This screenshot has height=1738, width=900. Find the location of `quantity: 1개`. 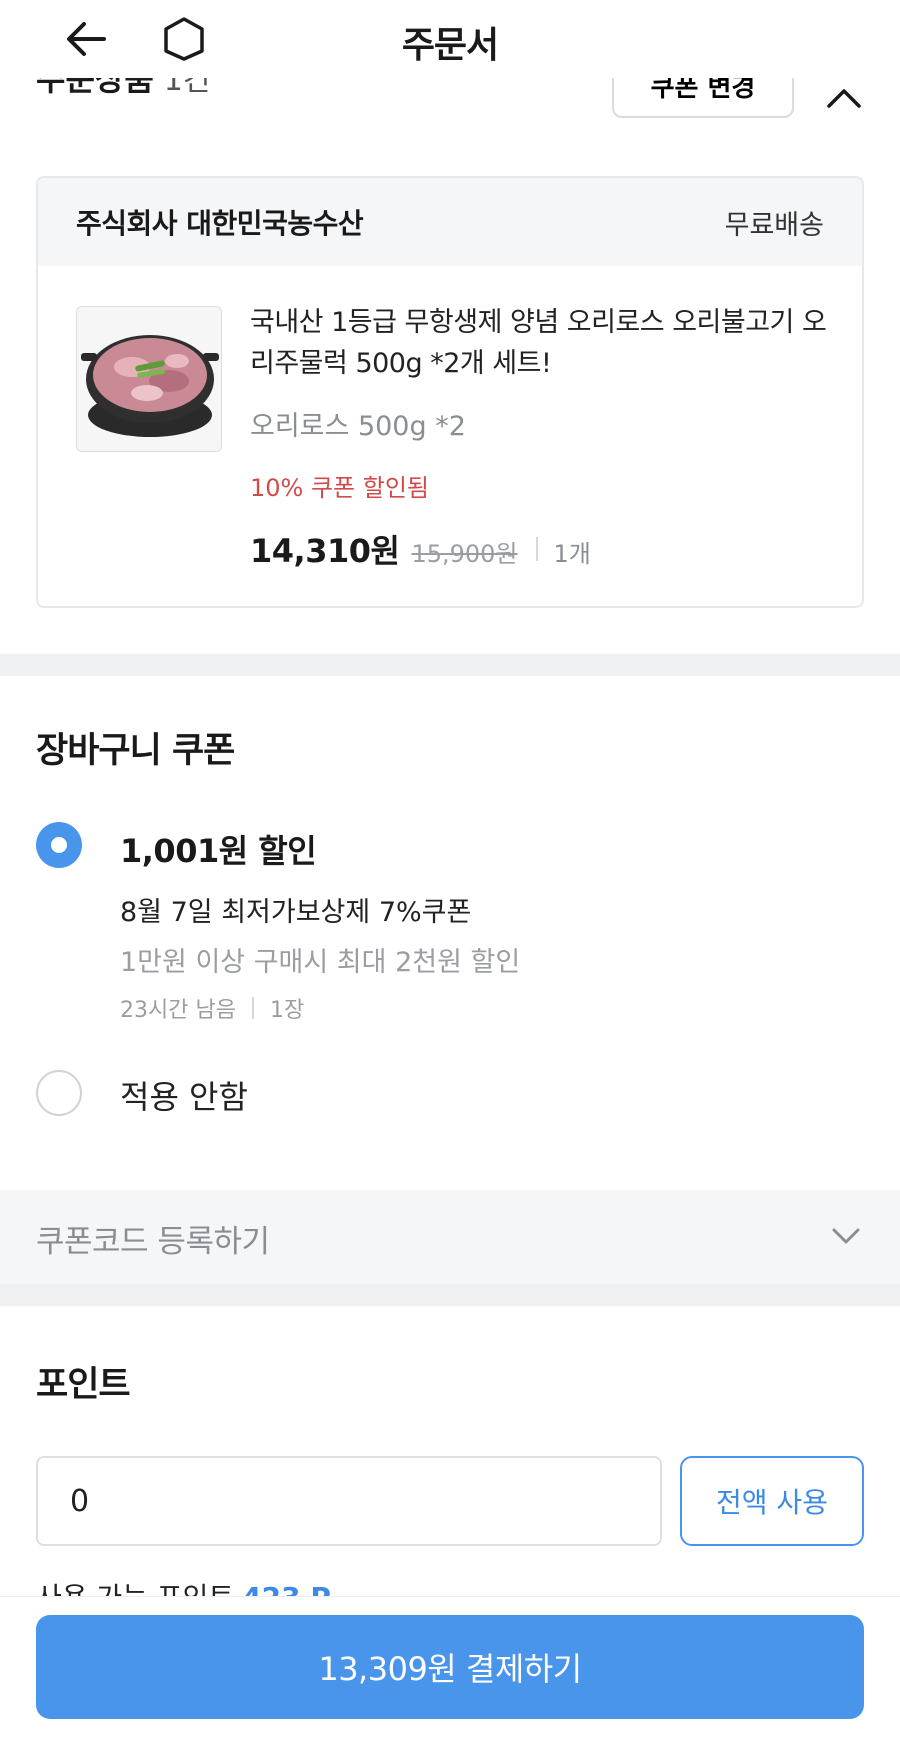

quantity: 1개 is located at coordinates (572, 554).